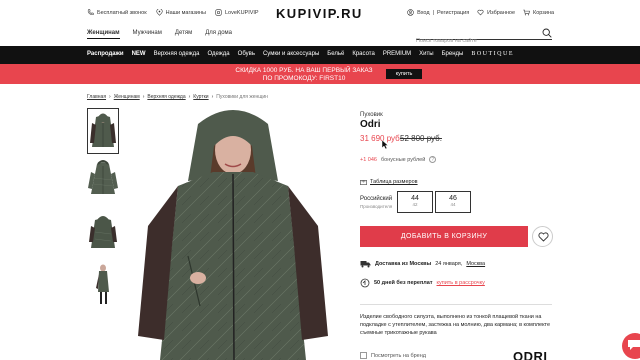 This screenshot has width=640, height=360. What do you see at coordinates (147, 34) in the screenshot?
I see `nav-men: Мужчинам` at bounding box center [147, 34].